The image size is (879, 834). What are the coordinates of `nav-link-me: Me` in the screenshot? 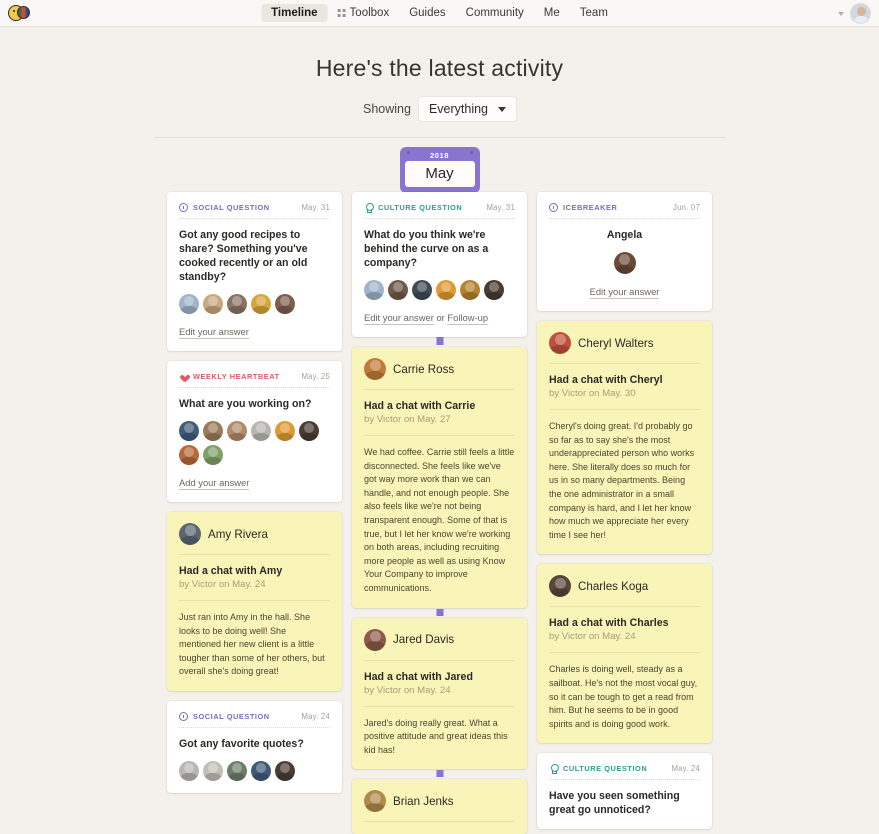 It's located at (552, 13).